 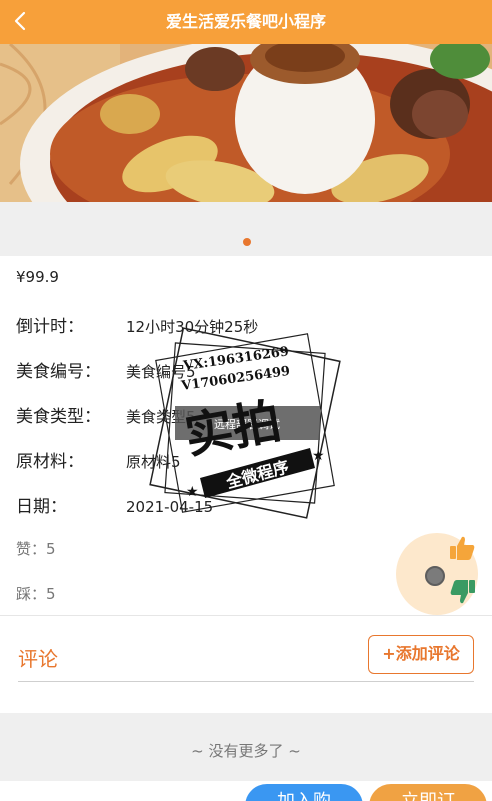 I want to click on watermark-big-text: 实拍, so click(x=233, y=429).